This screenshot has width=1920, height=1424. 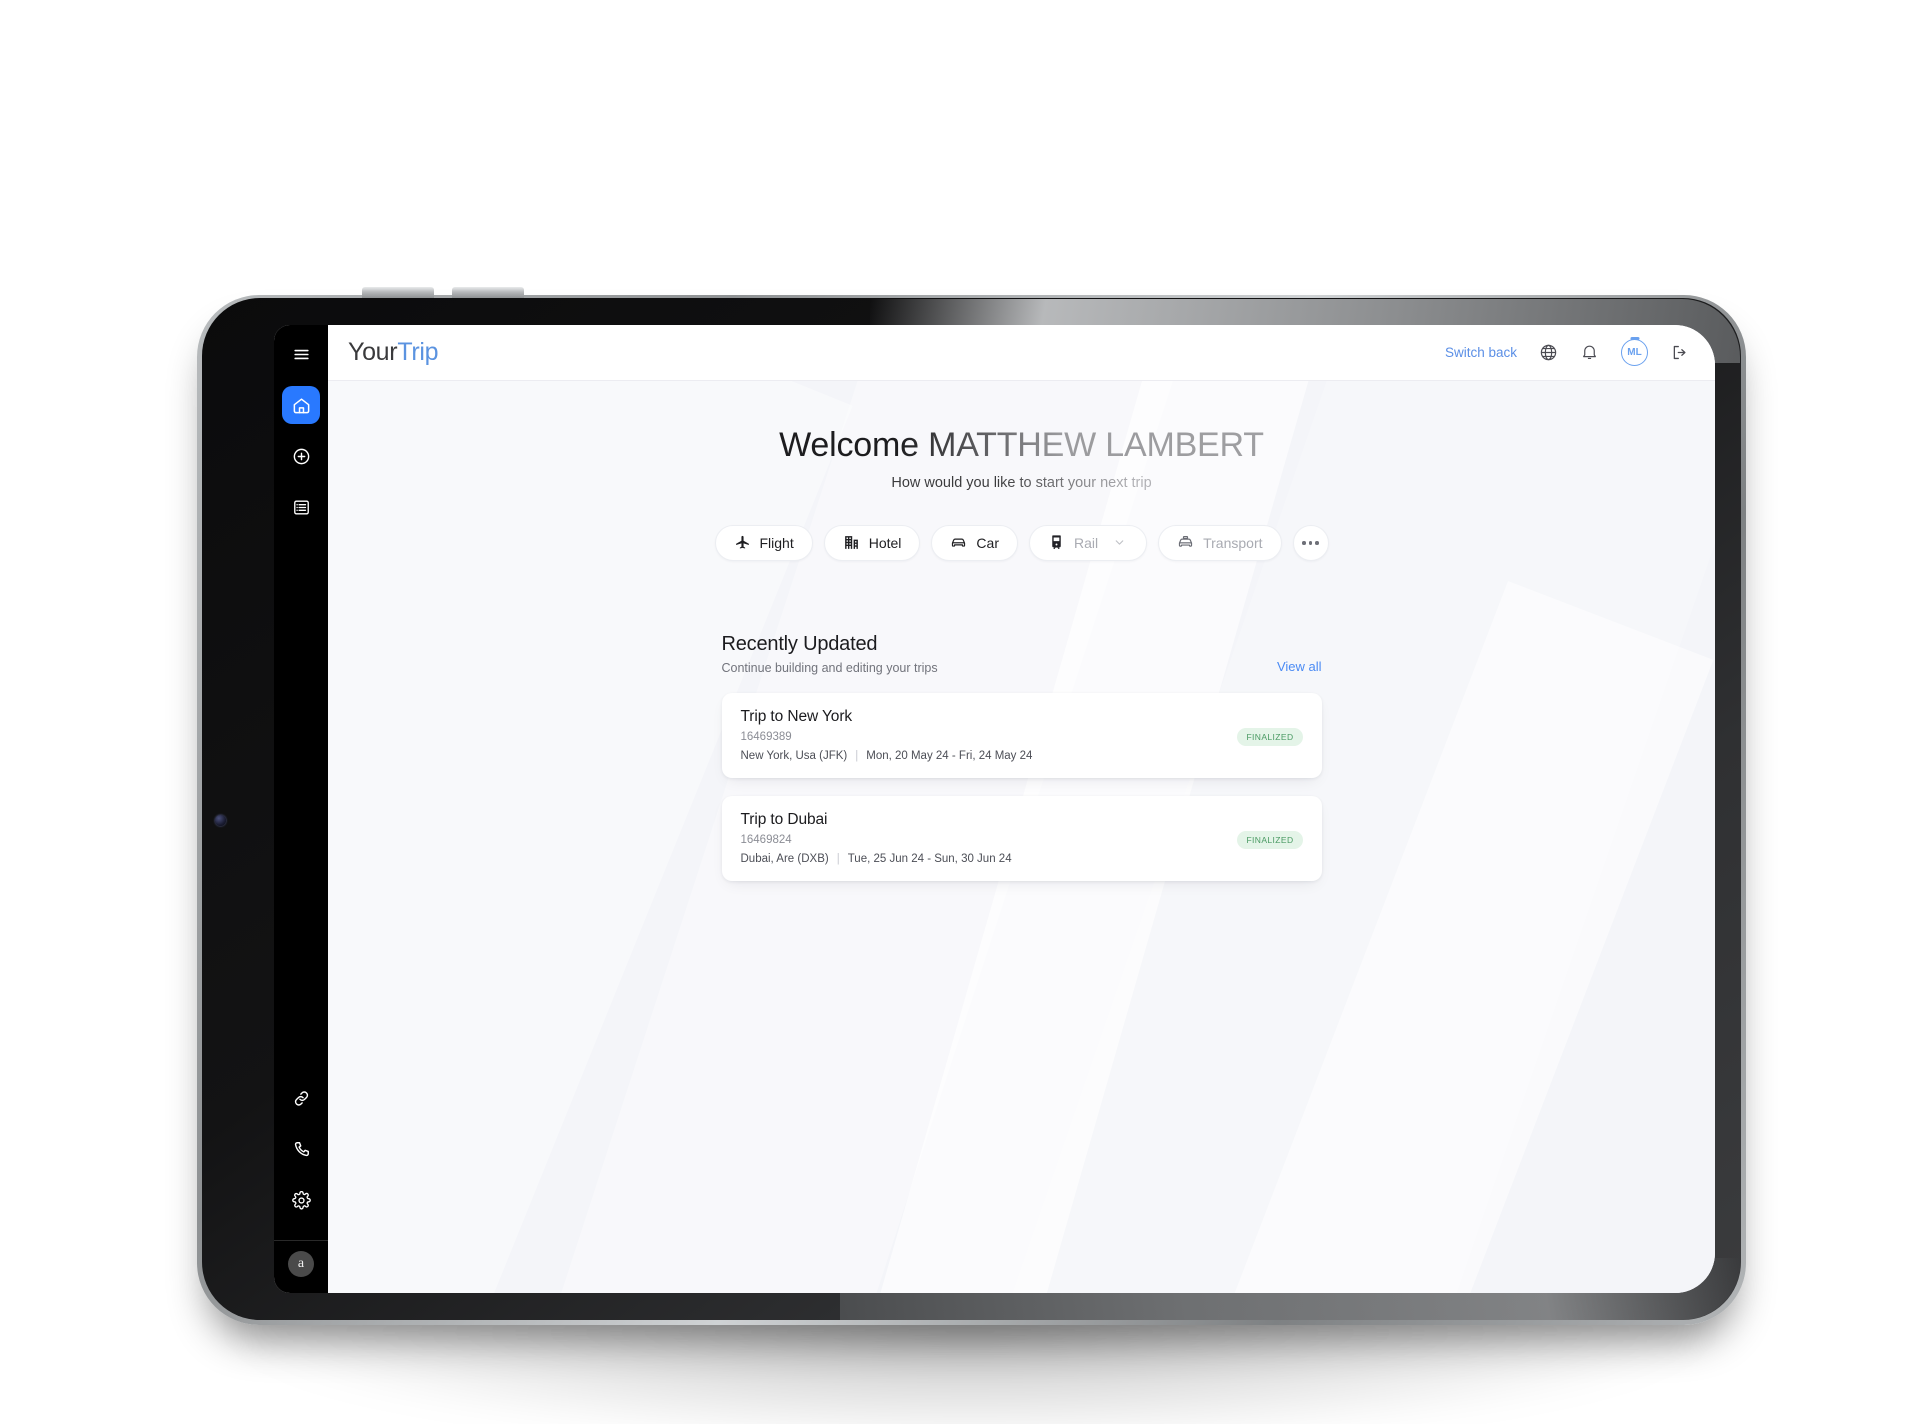 What do you see at coordinates (929, 858) in the screenshot?
I see `trip-dates: Tue, 25 Jun 24 - Sun, 30 Jun 24` at bounding box center [929, 858].